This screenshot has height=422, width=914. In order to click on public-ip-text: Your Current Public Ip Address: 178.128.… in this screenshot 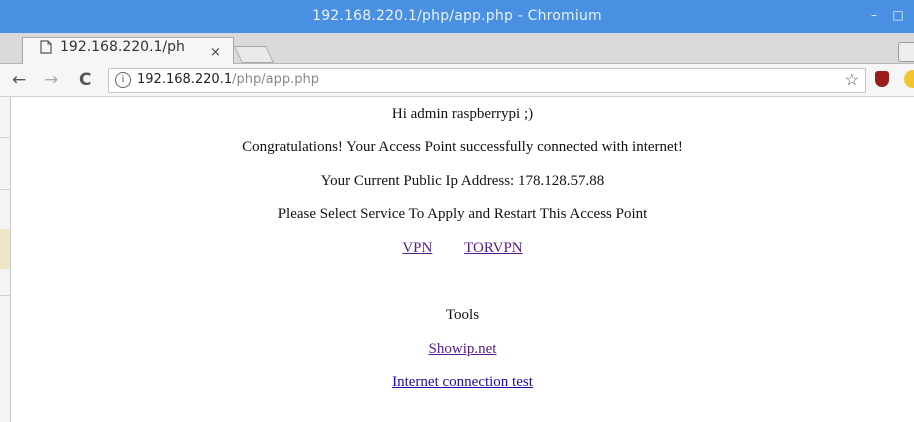, I will do `click(462, 181)`.